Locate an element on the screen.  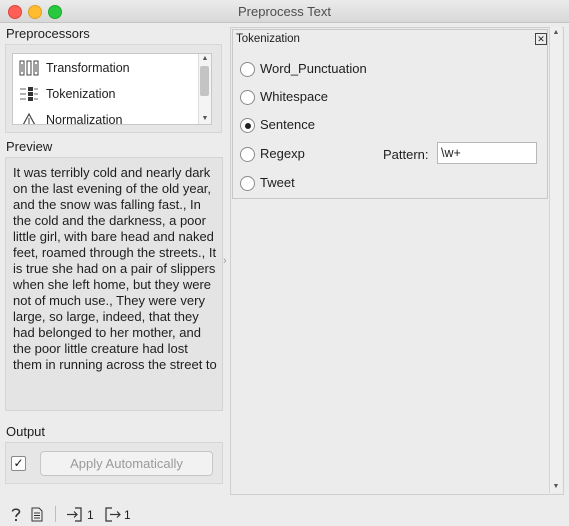
scrollbar-thumb is located at coordinates (204, 81).